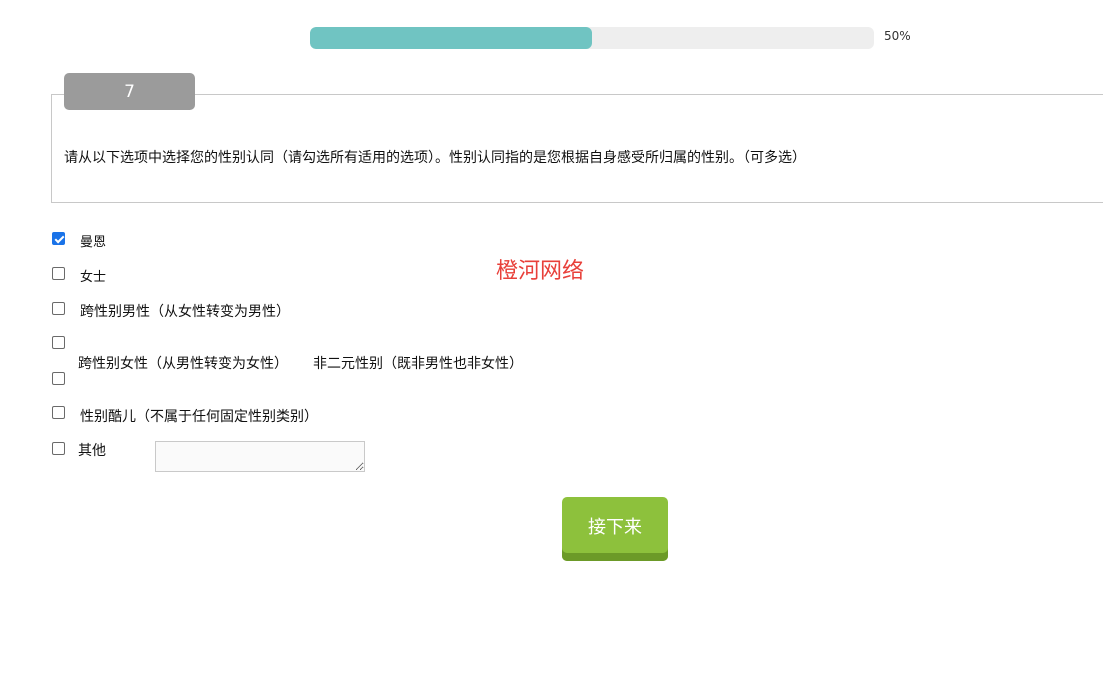 The image size is (1103, 677). What do you see at coordinates (92, 450) in the screenshot?
I see `option-label-other: 其他` at bounding box center [92, 450].